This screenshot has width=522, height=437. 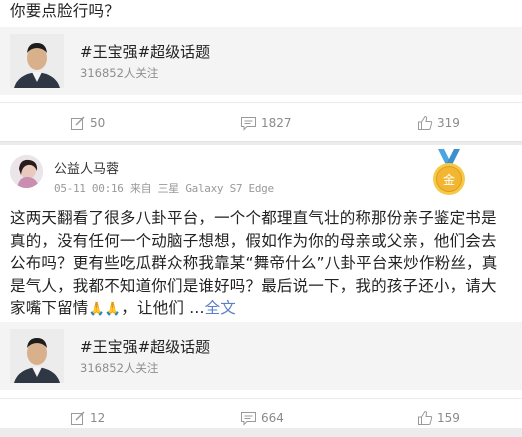 I want to click on read-more-link: 全文, so click(x=220, y=308).